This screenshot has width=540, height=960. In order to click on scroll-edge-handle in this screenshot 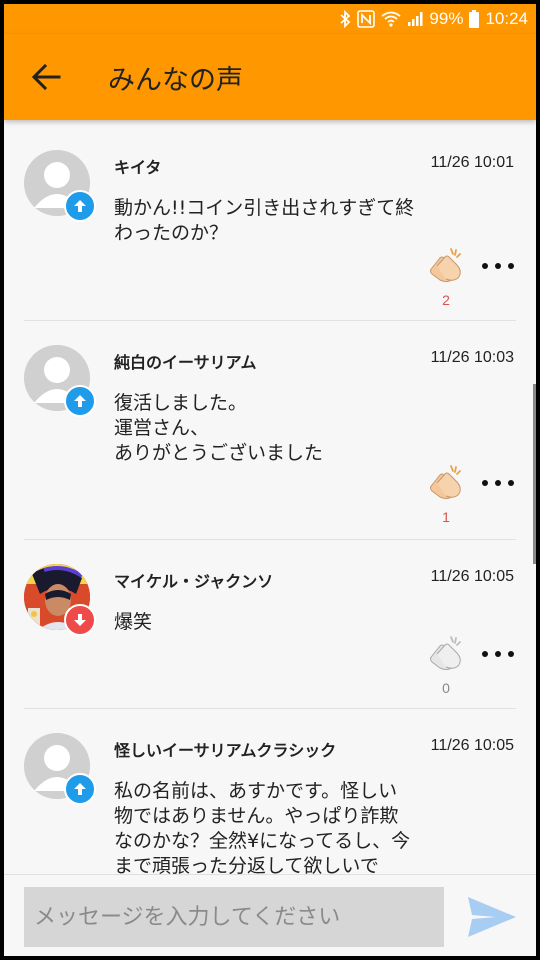, I will do `click(534, 474)`.